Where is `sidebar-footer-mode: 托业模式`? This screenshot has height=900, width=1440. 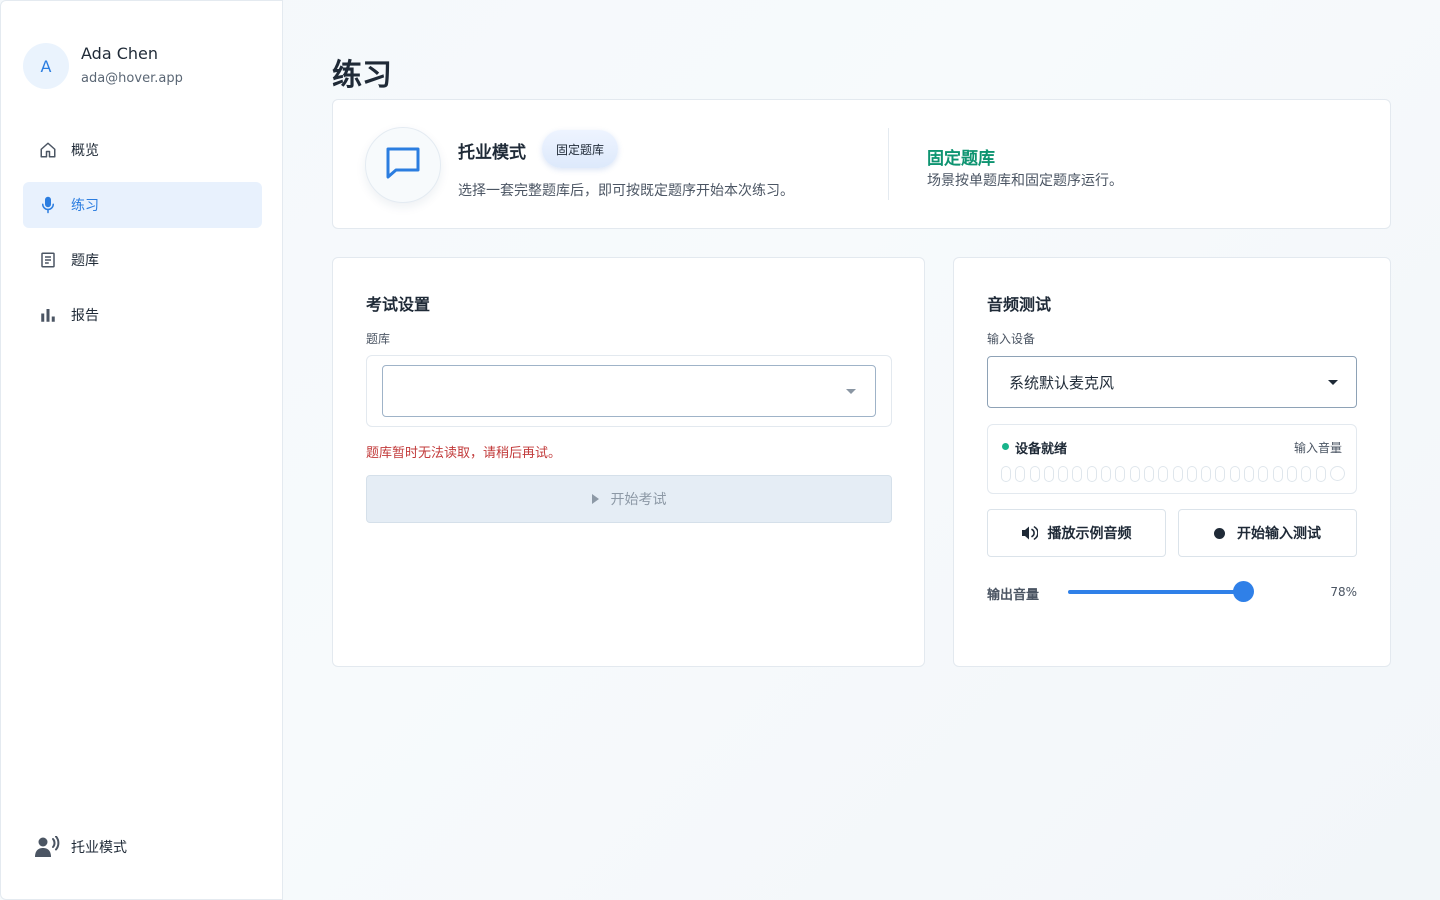
sidebar-footer-mode: 托业模式 is located at coordinates (81, 846).